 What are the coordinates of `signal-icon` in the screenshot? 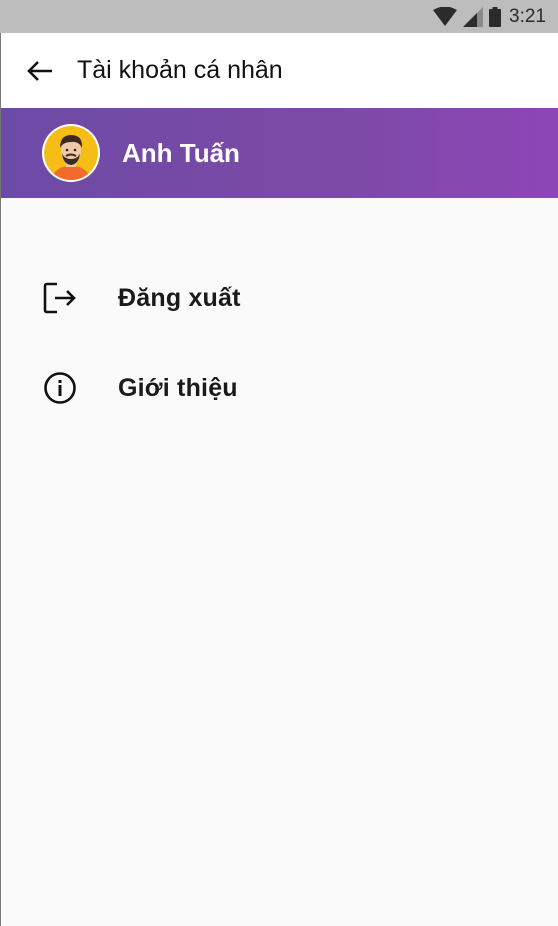 It's located at (473, 16).